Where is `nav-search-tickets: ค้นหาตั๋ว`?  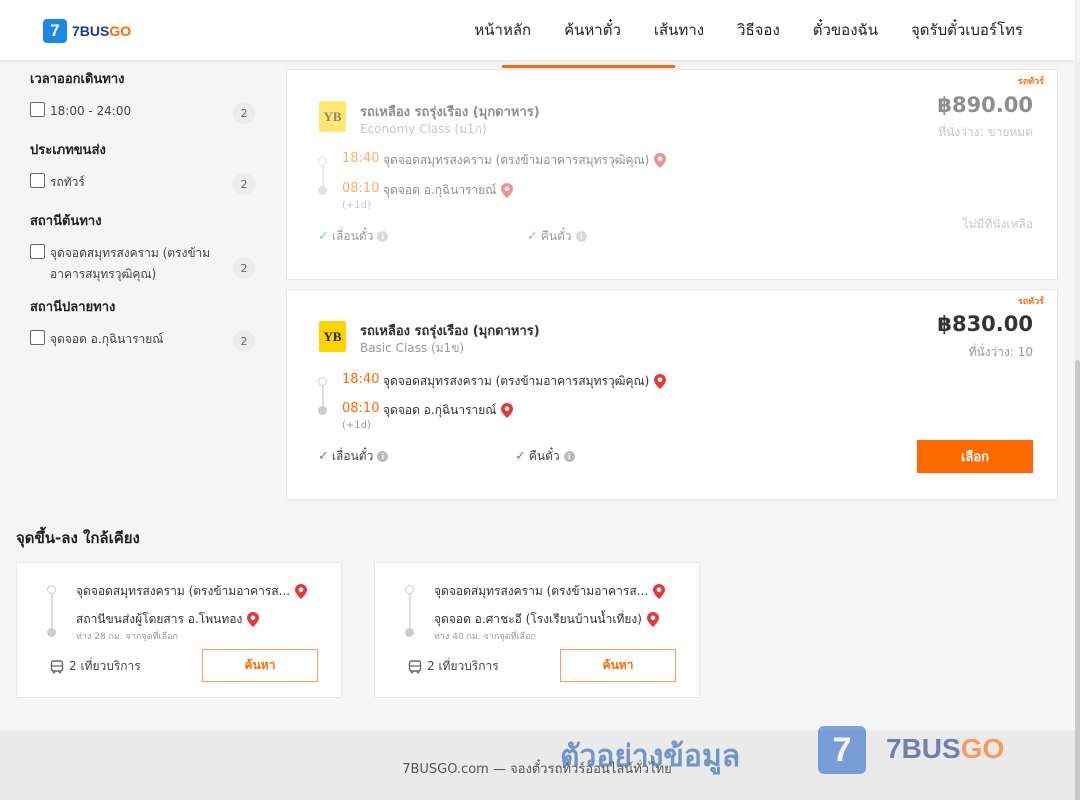 nav-search-tickets: ค้นหาตั๋ว is located at coordinates (592, 30).